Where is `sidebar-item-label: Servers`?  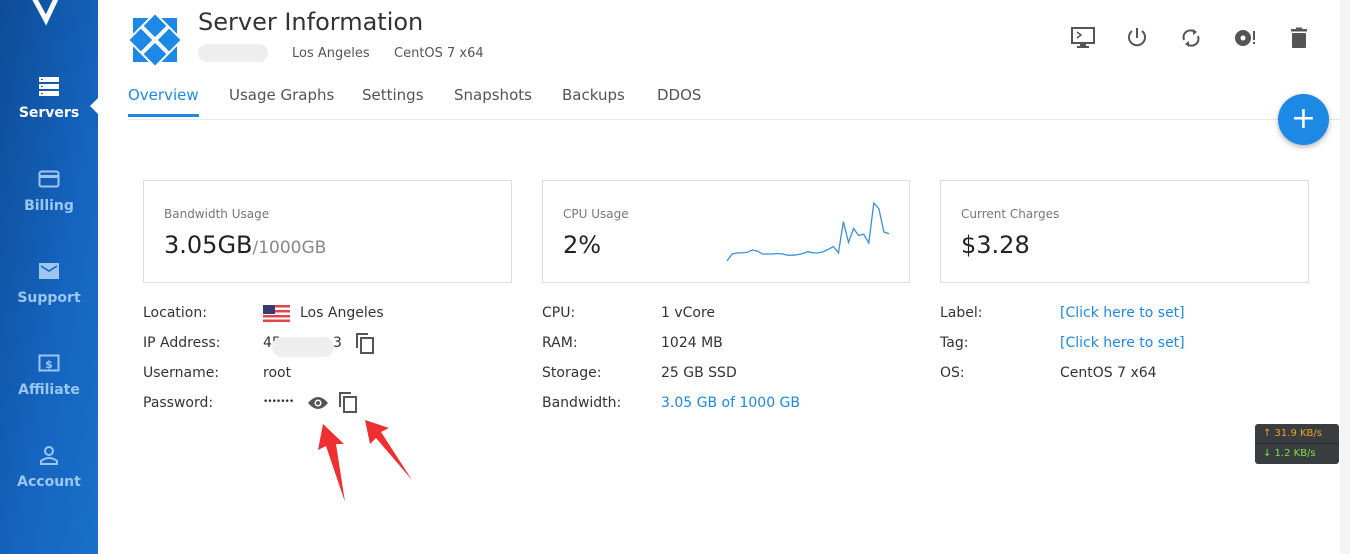
sidebar-item-label: Servers is located at coordinates (49, 113).